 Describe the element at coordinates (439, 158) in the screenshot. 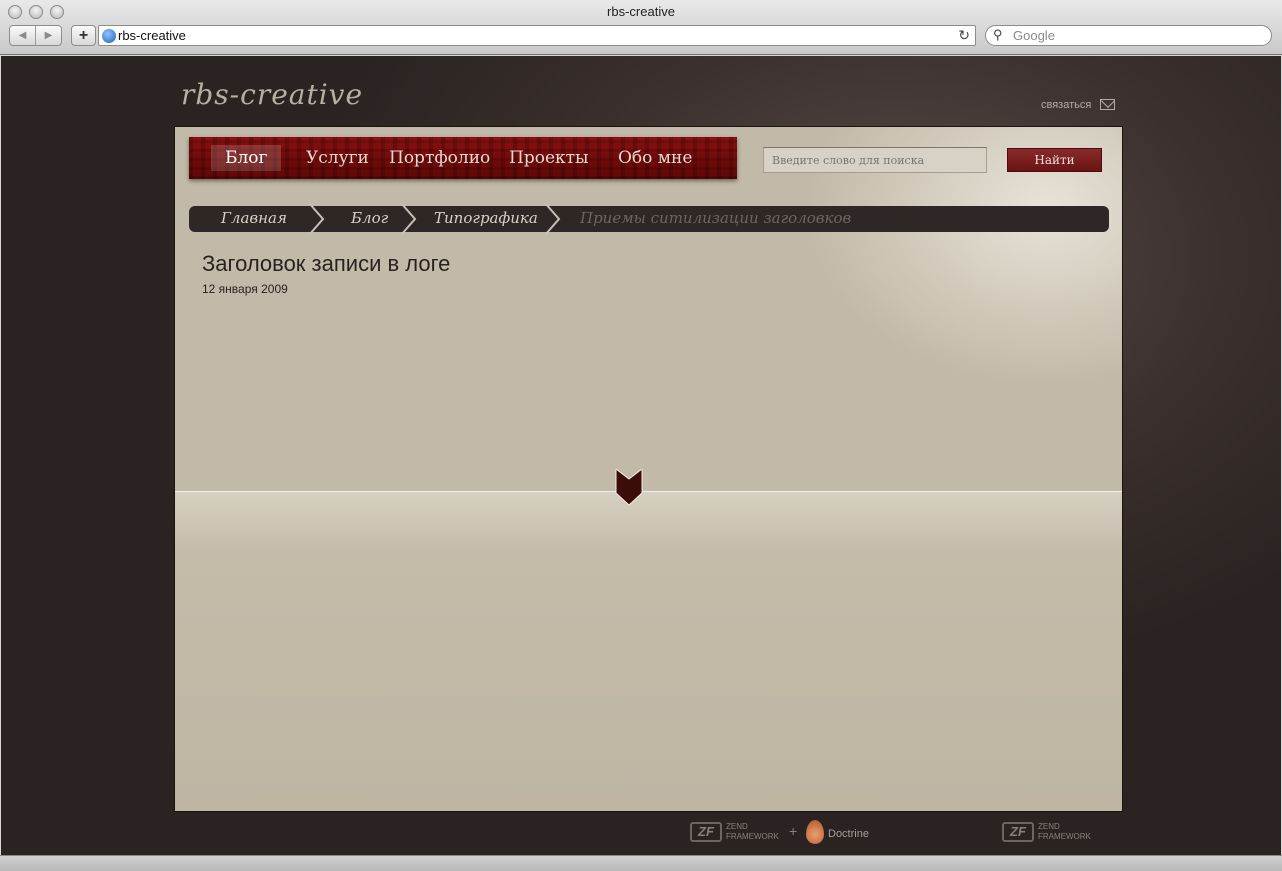

I see `nav-item-portfolio: Портфолио` at that location.